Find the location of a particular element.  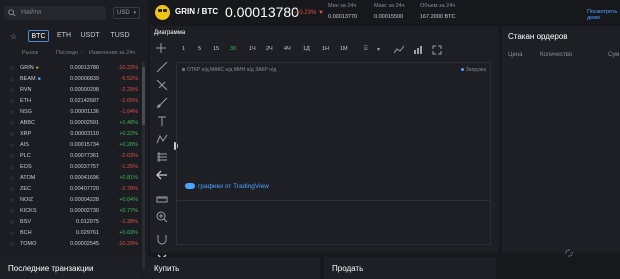

measure-tool-icon is located at coordinates (162, 157).